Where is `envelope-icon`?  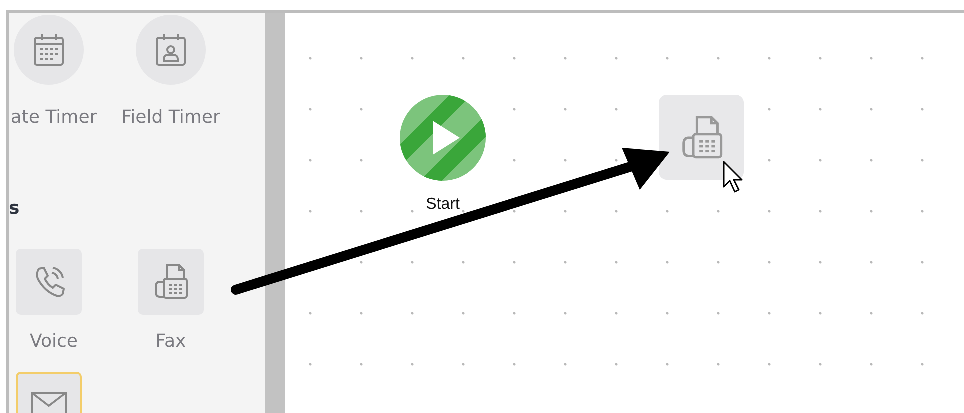
envelope-icon is located at coordinates (49, 402).